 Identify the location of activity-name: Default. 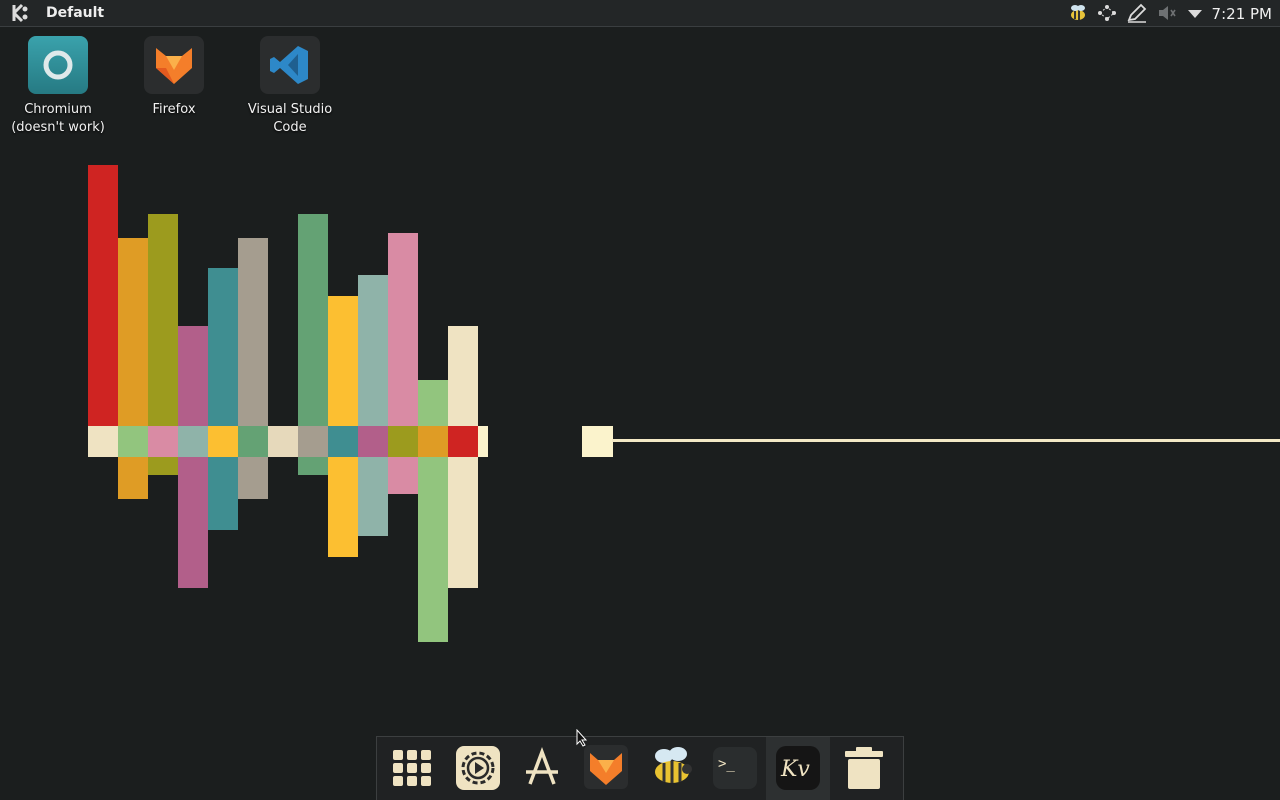
(75, 13).